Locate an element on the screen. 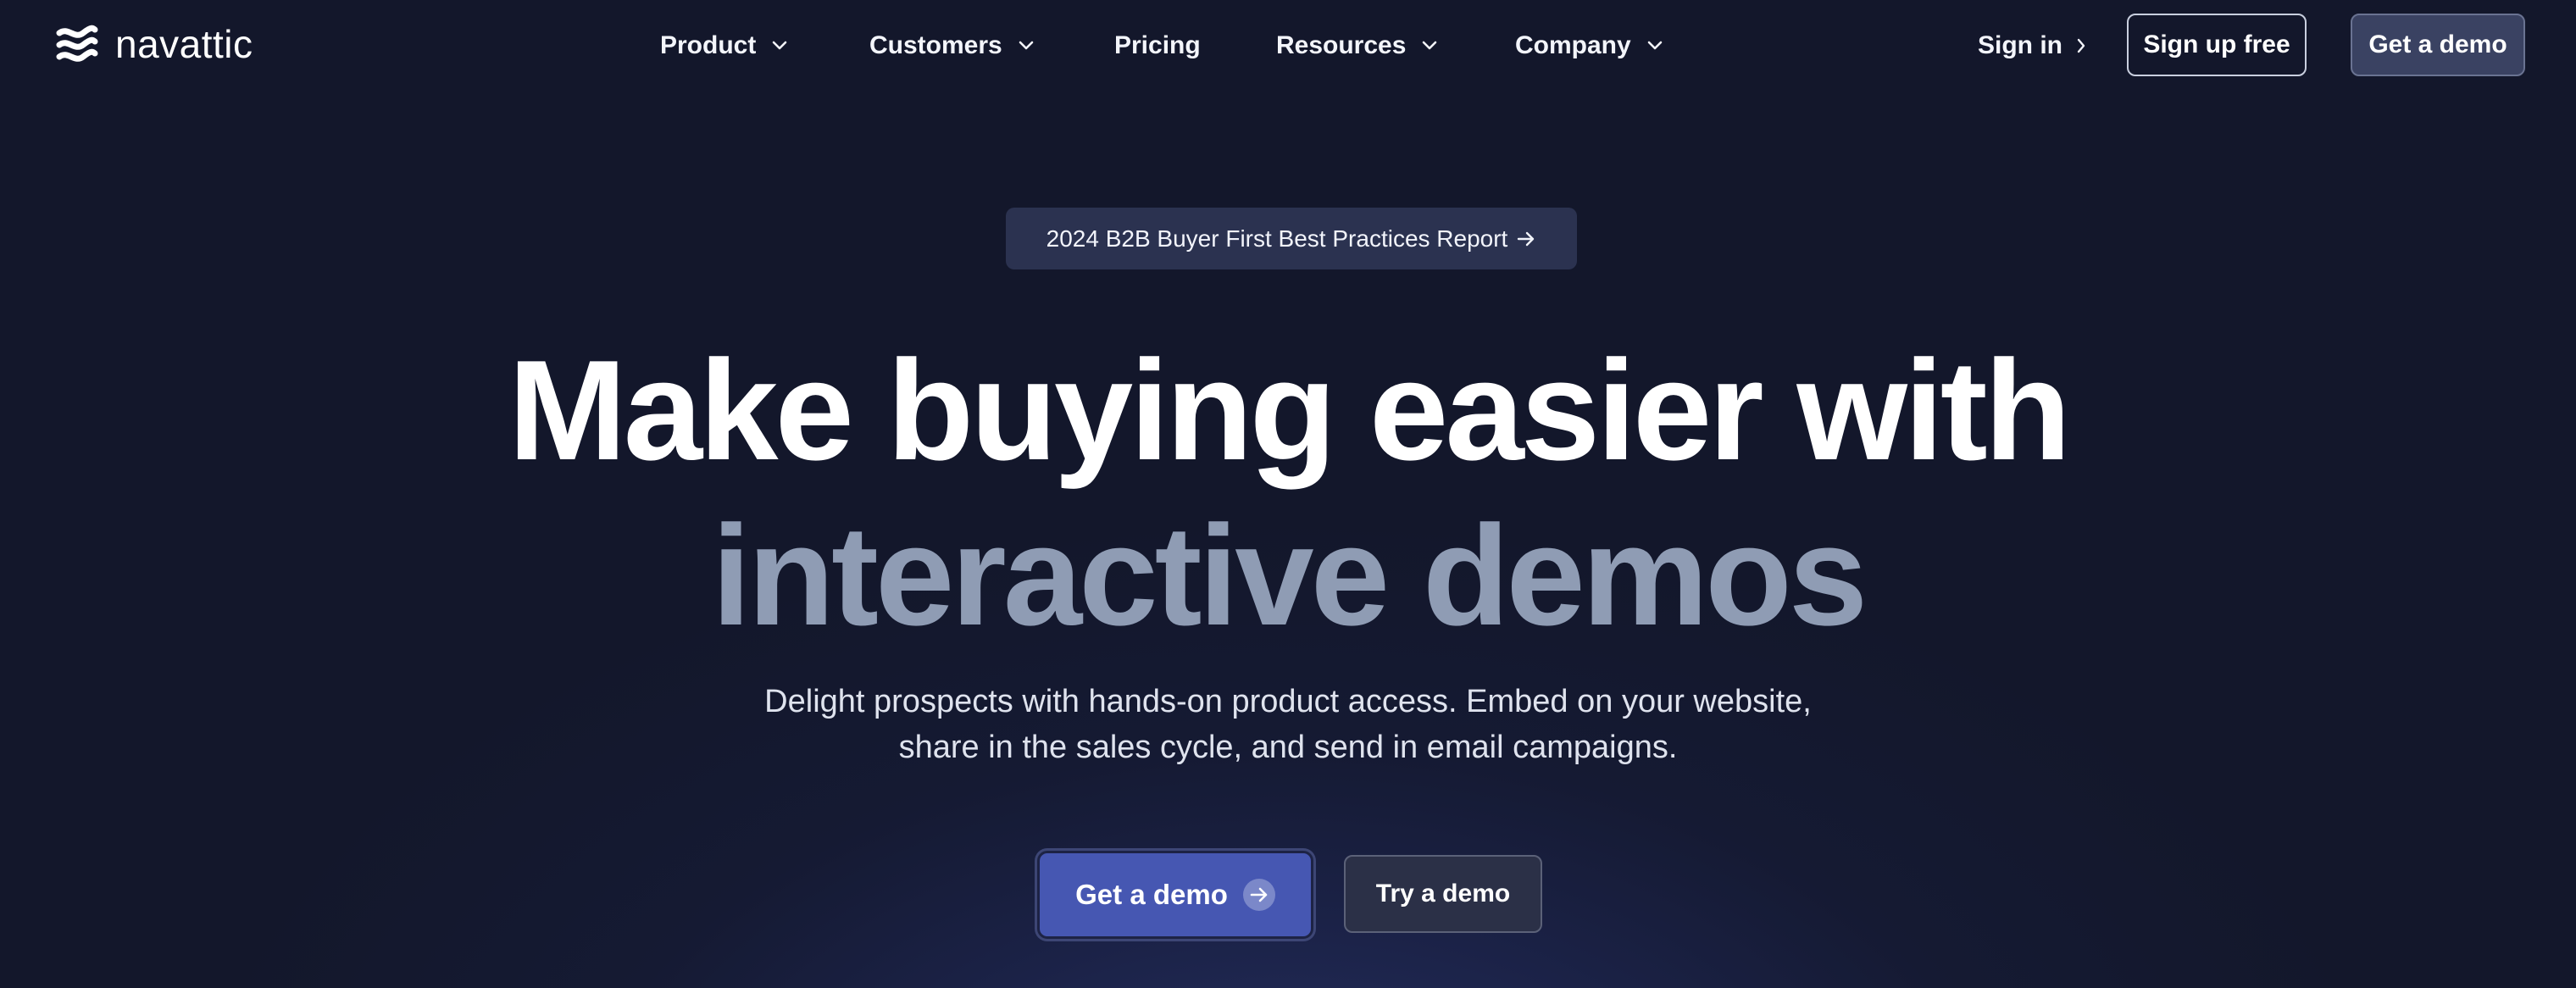 The height and width of the screenshot is (988, 2576). navattic-wave-logo-icon is located at coordinates (77, 43).